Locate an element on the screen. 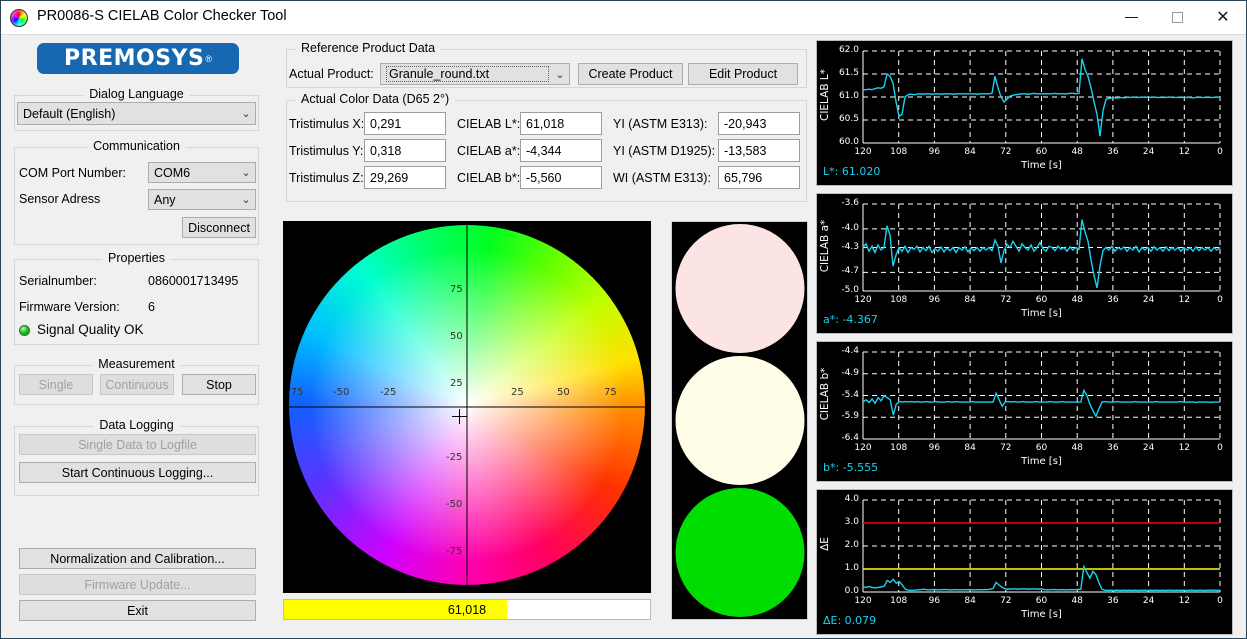 This screenshot has height=639, width=1247. cielab-a-chart-ytick: -3.6 is located at coordinates (850, 203).